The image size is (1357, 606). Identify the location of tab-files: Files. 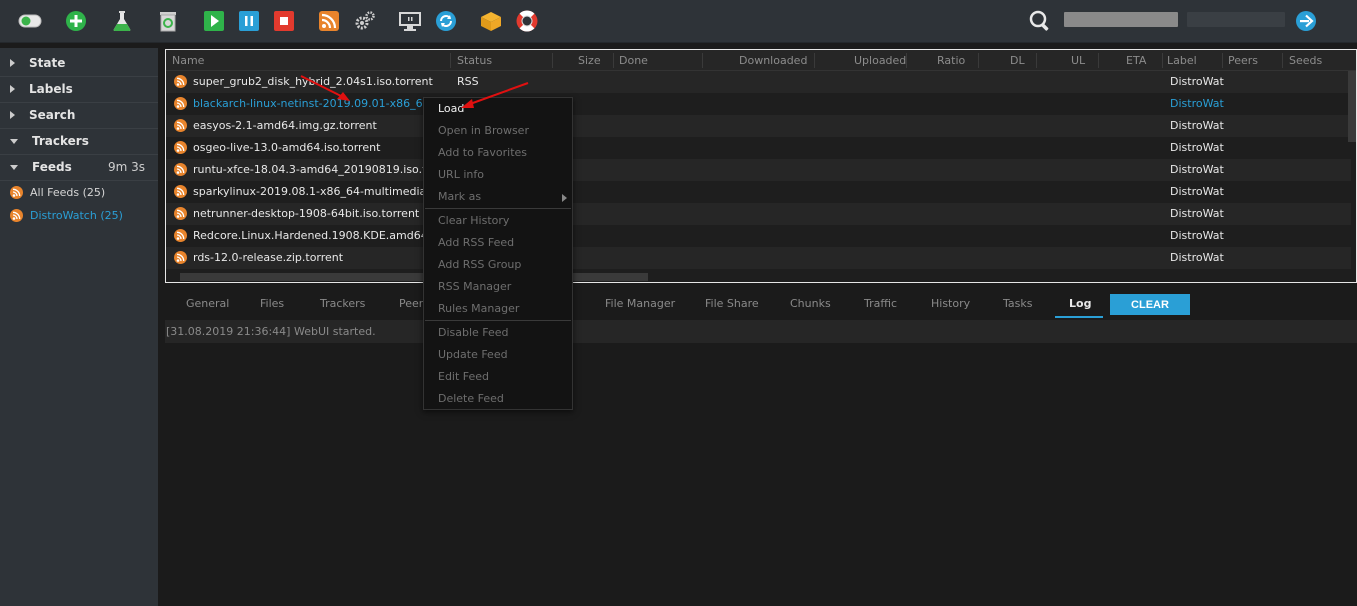
(272, 303).